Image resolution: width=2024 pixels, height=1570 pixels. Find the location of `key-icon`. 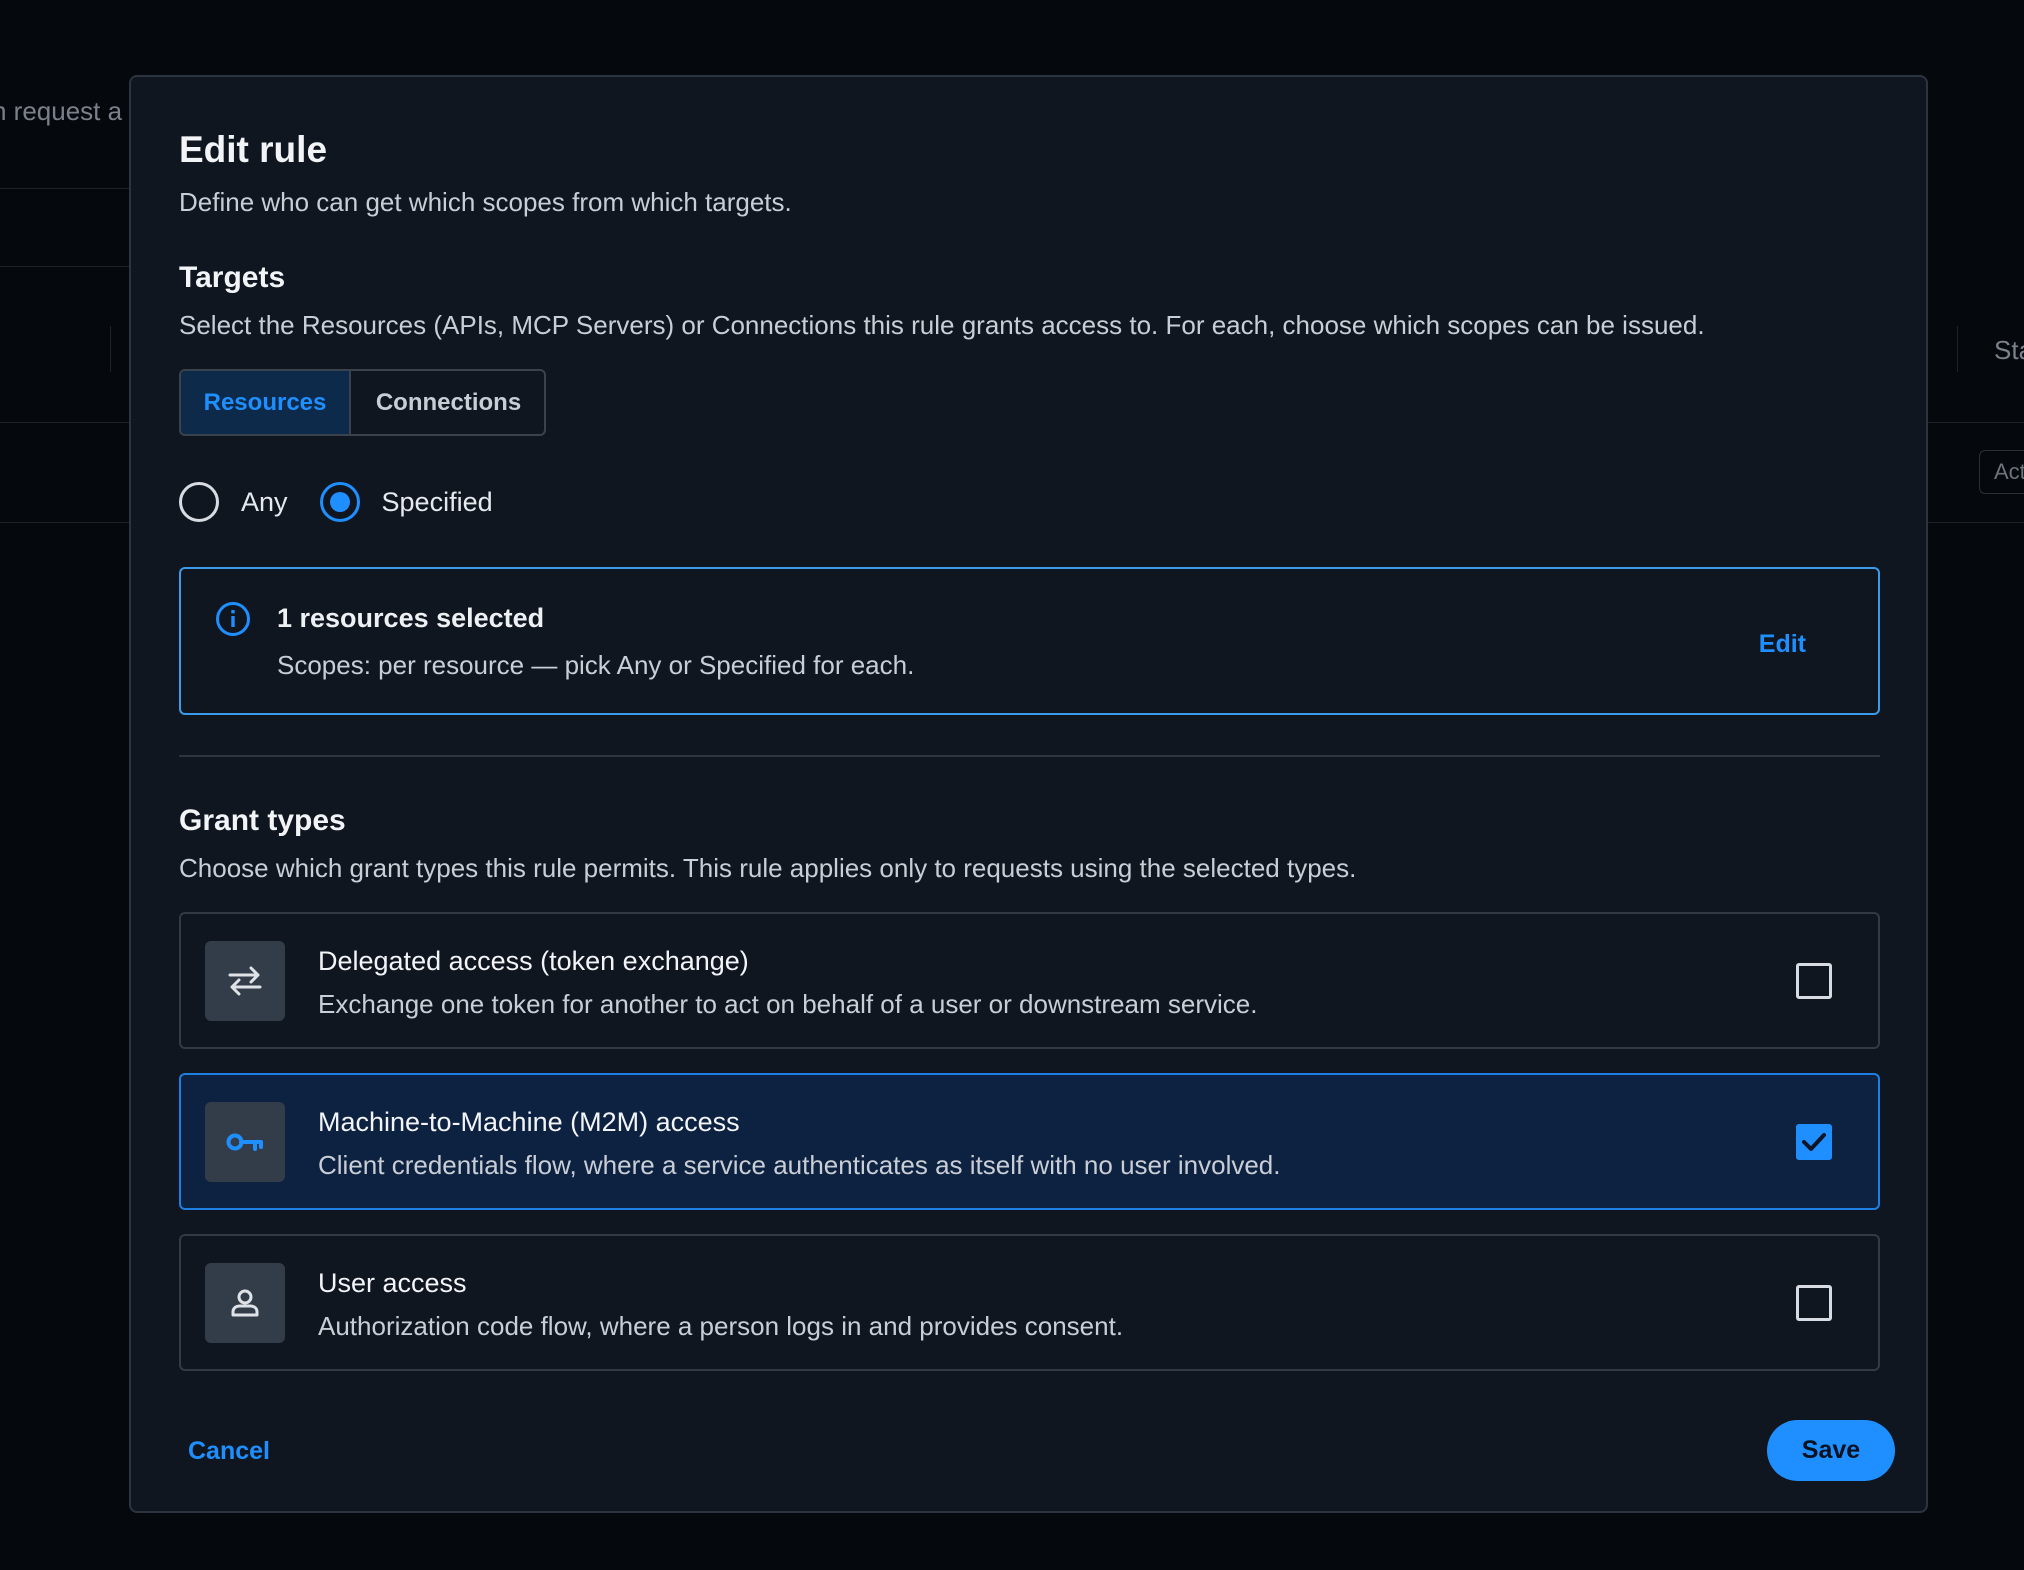

key-icon is located at coordinates (245, 1142).